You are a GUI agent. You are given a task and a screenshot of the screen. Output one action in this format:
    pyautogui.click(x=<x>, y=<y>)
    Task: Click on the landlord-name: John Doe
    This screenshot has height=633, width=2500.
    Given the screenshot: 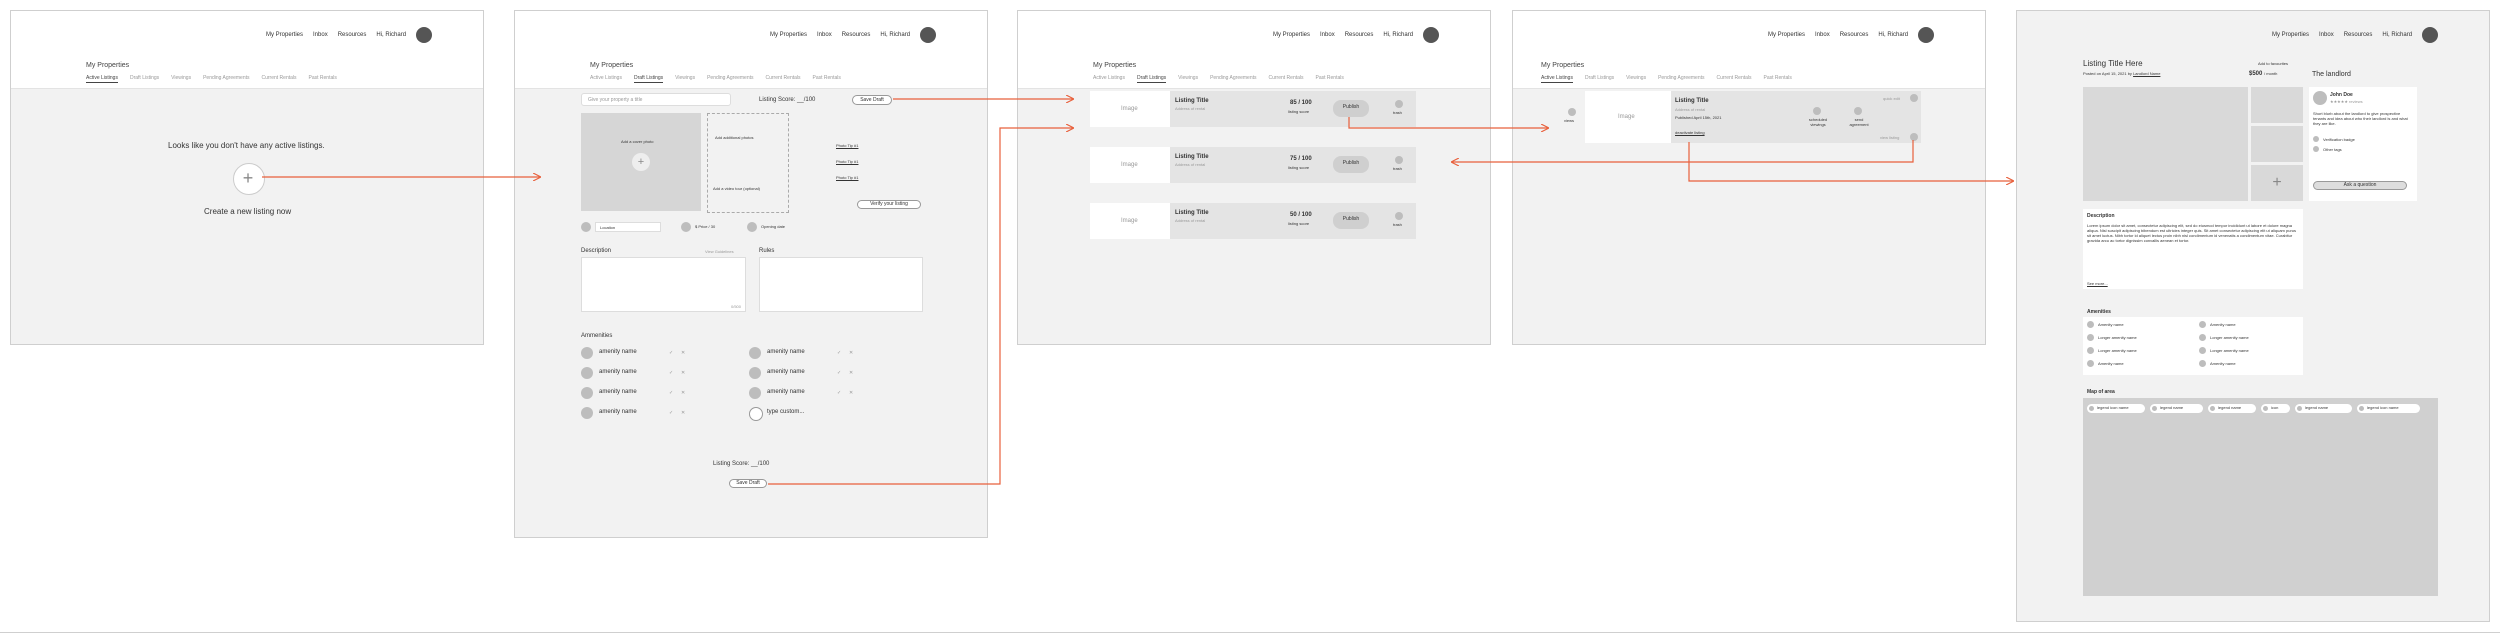 What is the action you would take?
    pyautogui.click(x=2341, y=95)
    